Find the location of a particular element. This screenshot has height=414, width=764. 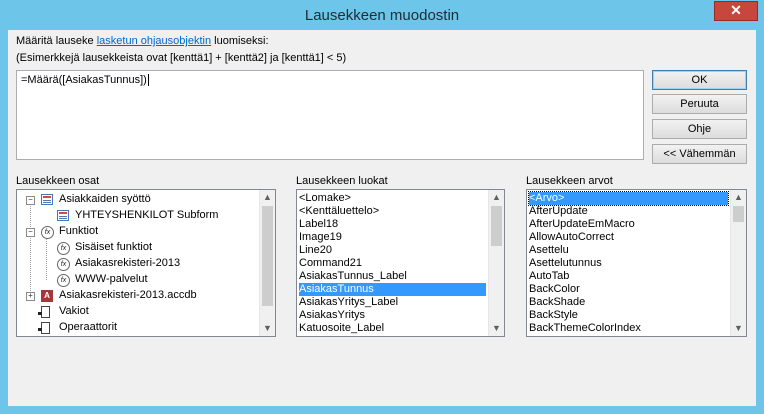

text-caret is located at coordinates (148, 80).